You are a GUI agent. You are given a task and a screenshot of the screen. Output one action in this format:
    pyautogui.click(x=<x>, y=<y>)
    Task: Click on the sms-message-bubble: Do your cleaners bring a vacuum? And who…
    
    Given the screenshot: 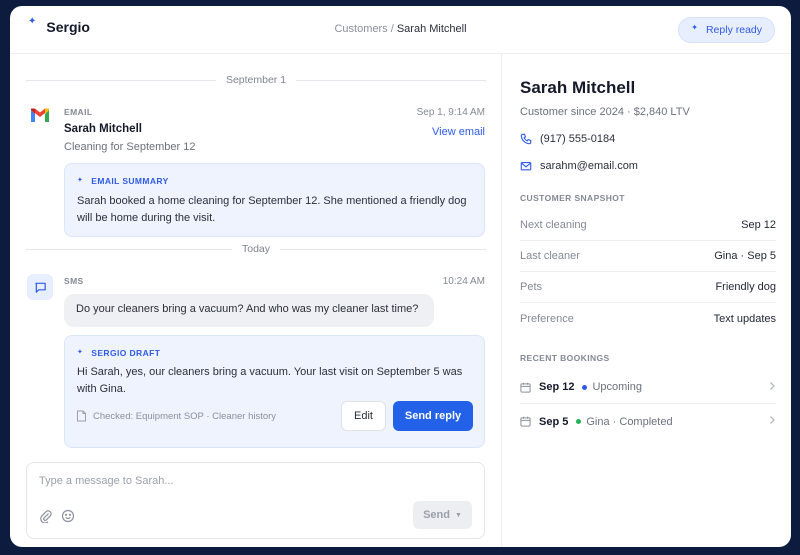 What is the action you would take?
    pyautogui.click(x=249, y=310)
    